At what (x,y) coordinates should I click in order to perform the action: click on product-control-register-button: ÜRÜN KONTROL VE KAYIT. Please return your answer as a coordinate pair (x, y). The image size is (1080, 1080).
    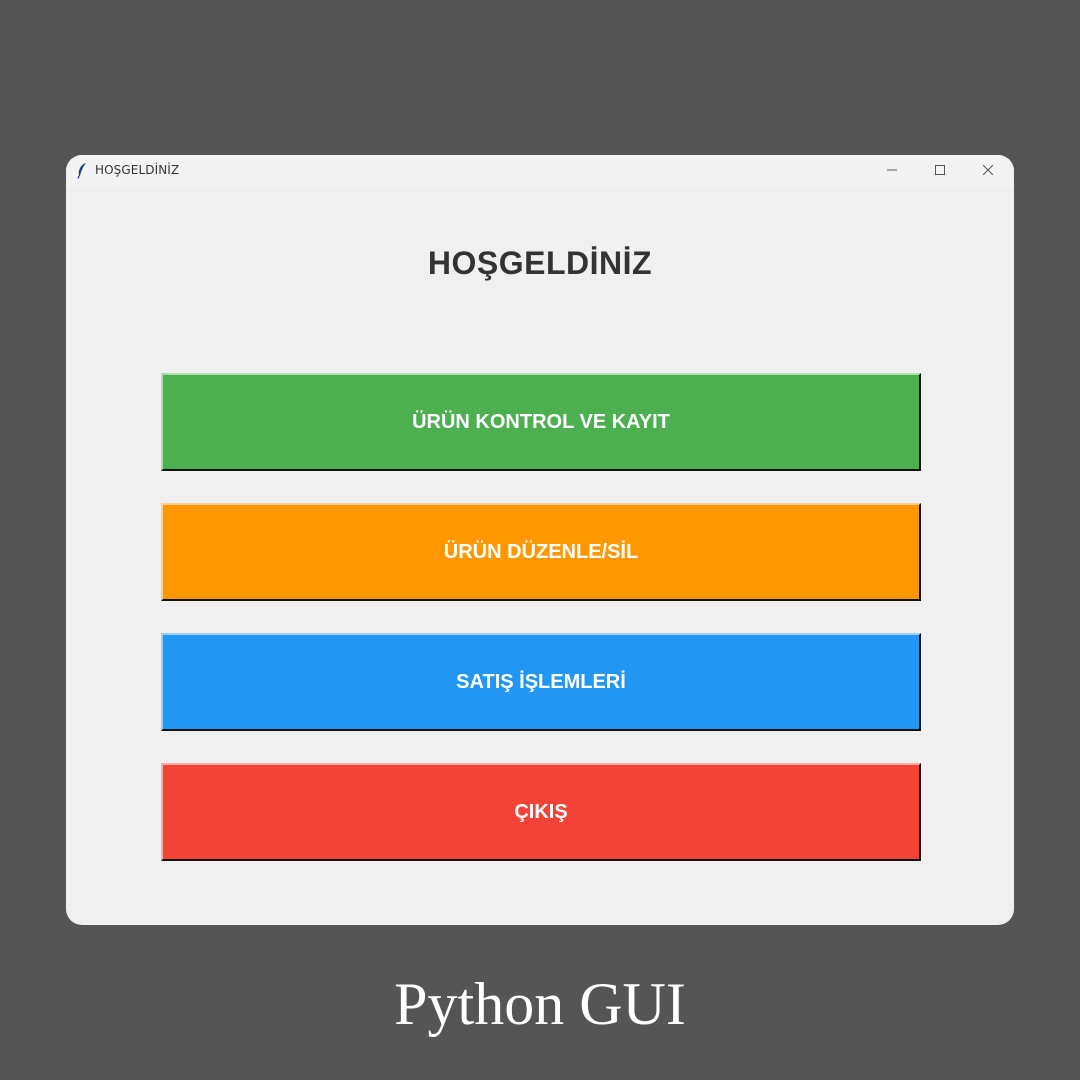
    Looking at the image, I should click on (541, 422).